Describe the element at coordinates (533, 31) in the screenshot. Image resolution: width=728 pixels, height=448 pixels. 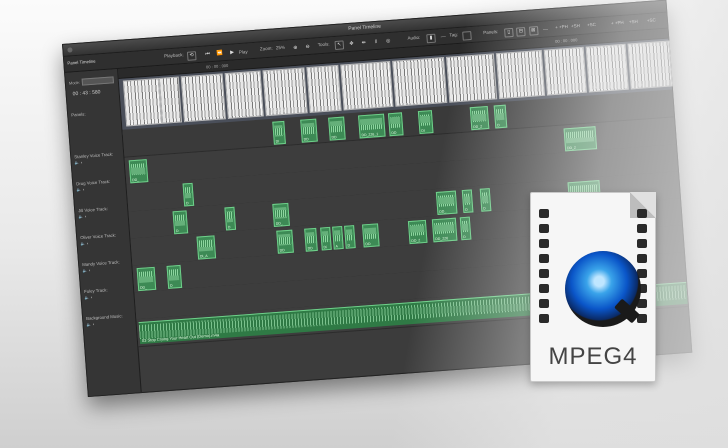
I see `panel-remove-icon: ⊠` at that location.